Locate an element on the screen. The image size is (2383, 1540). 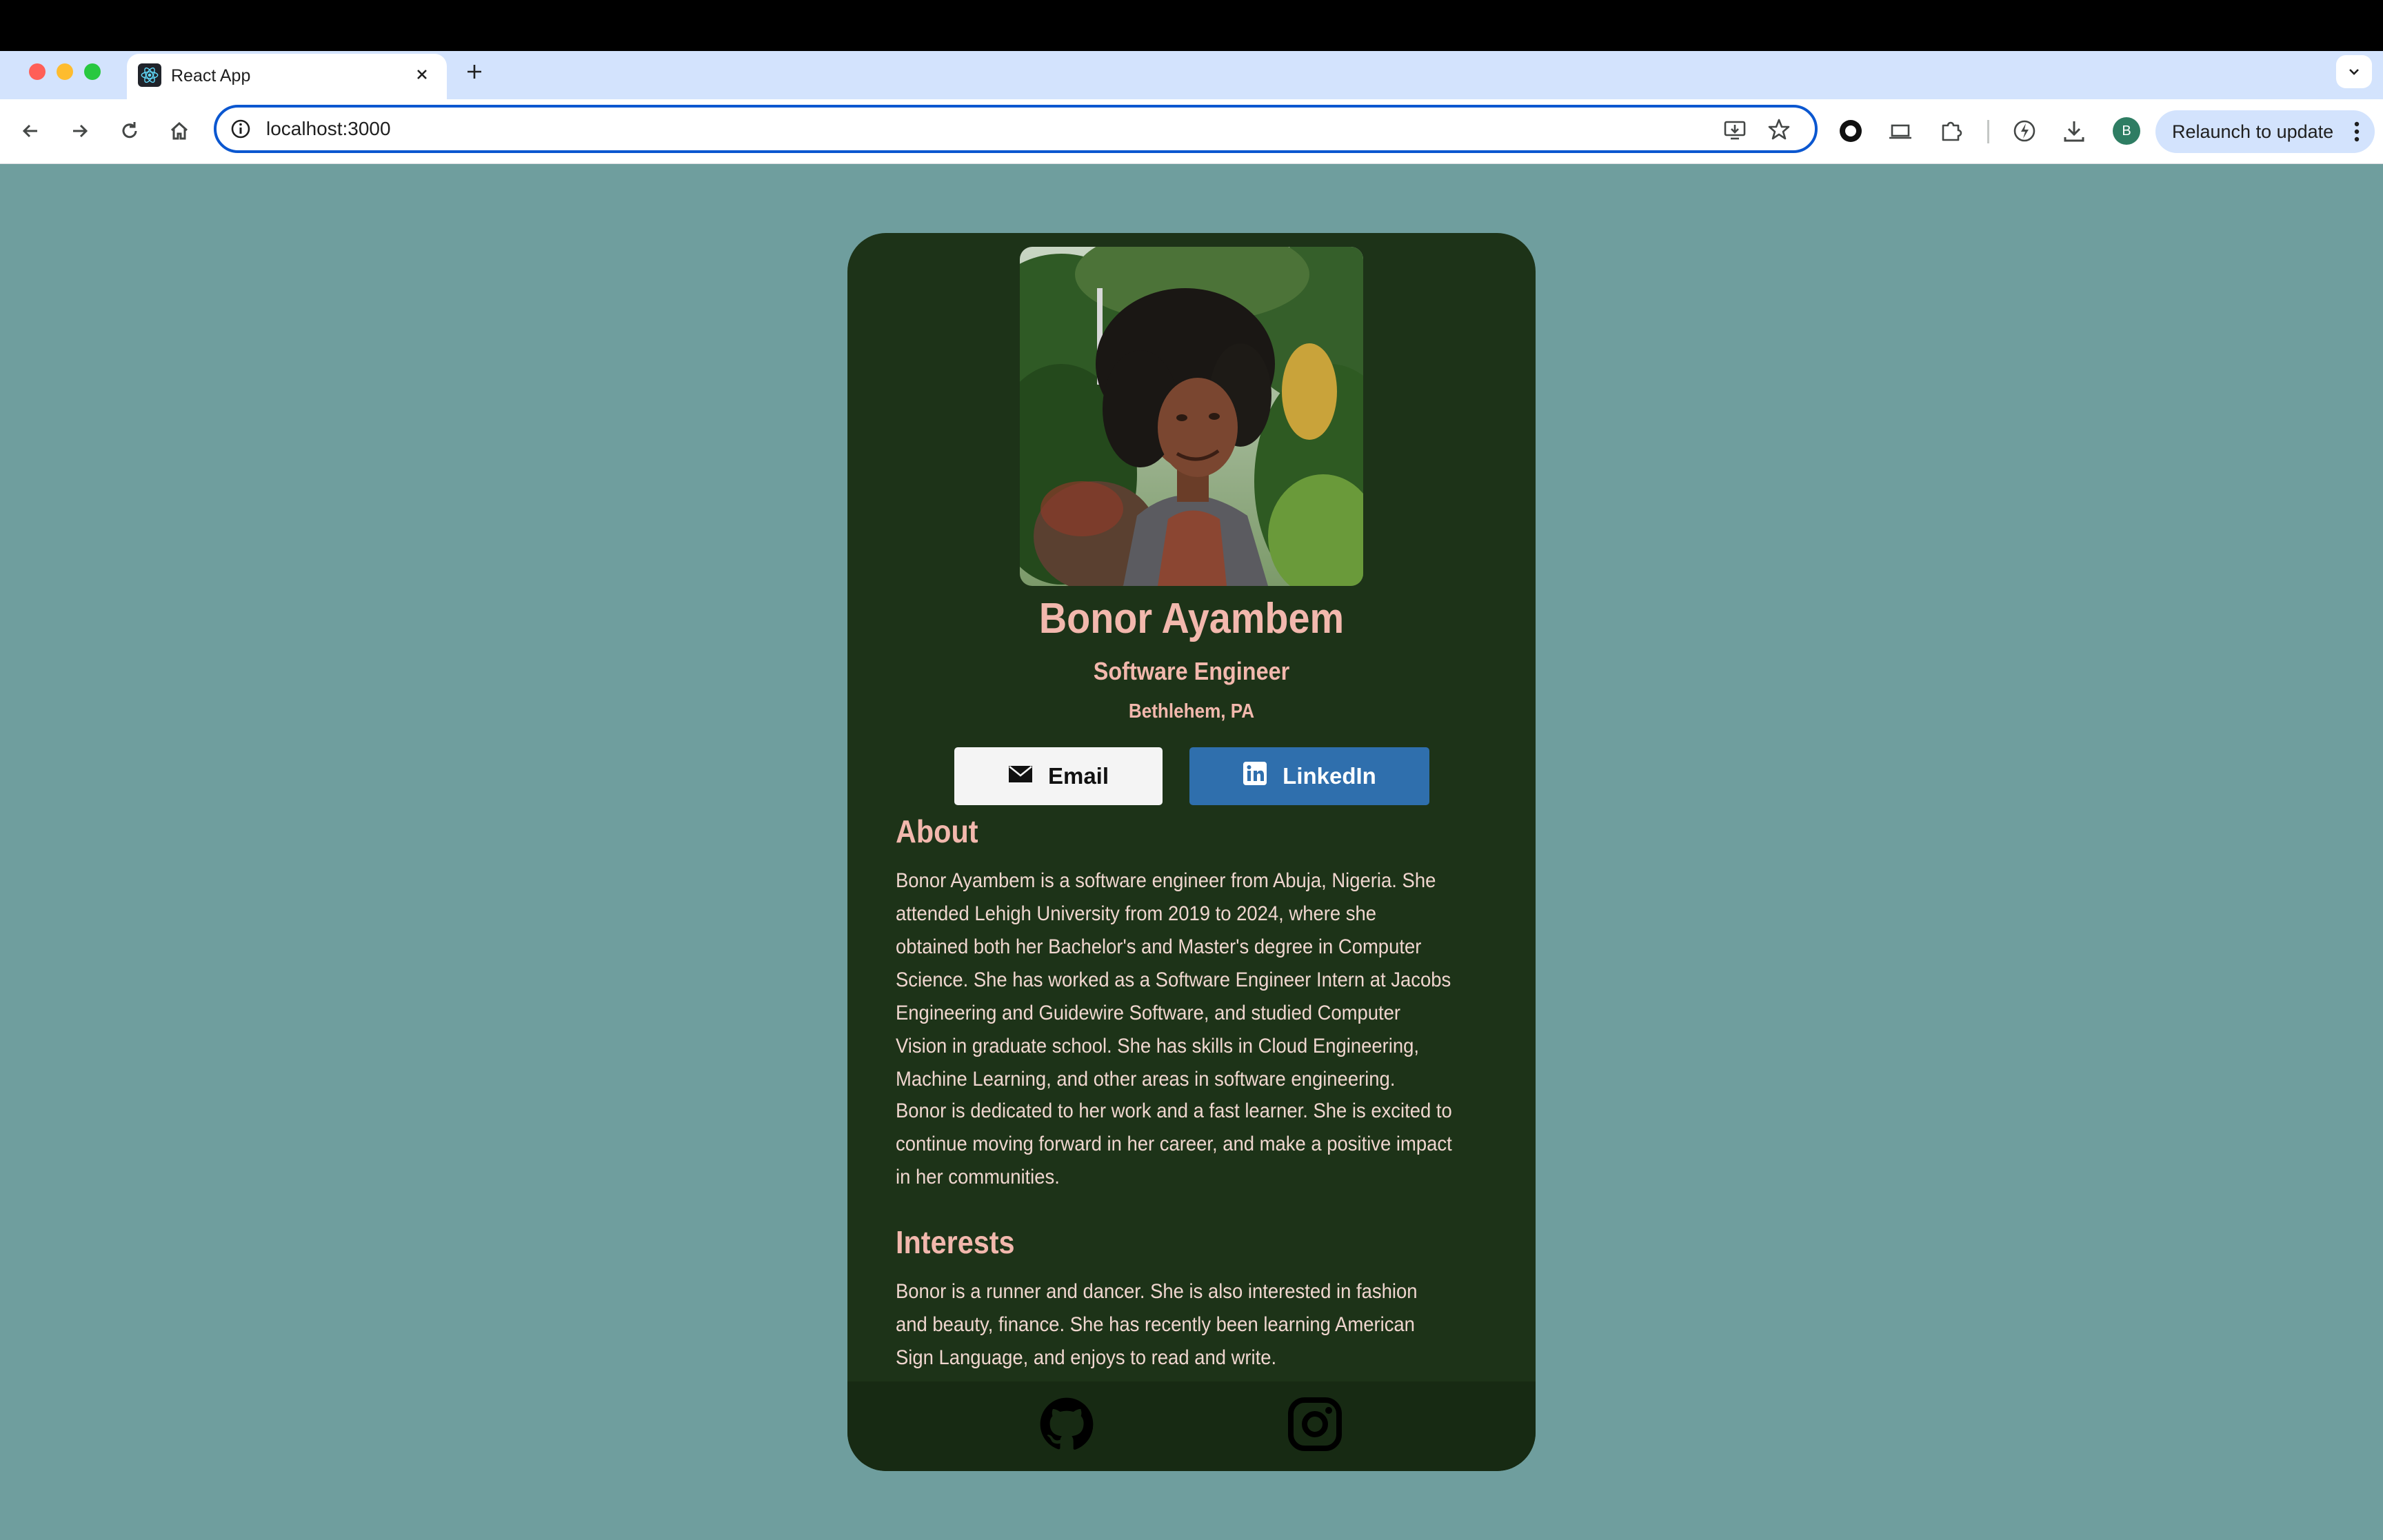
cast-screen-icon is located at coordinates (1900, 131).